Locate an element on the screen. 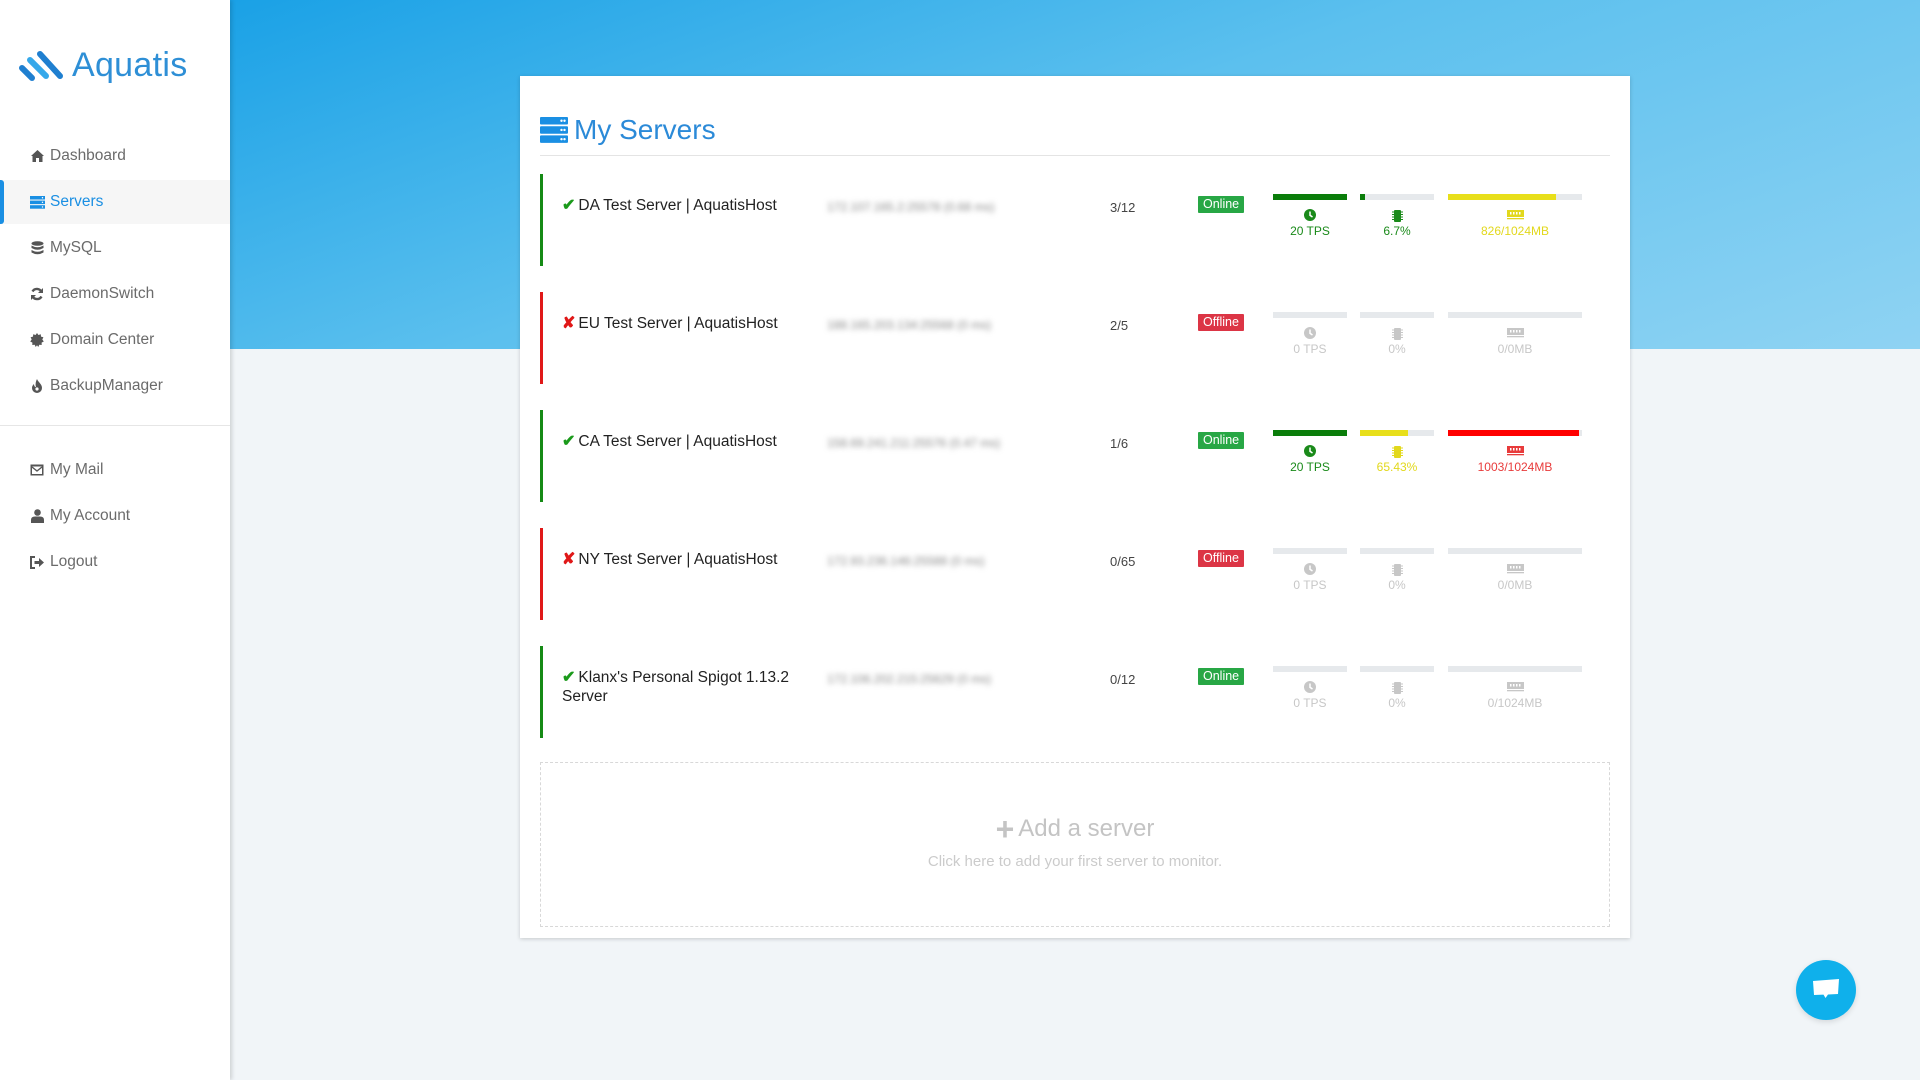 The width and height of the screenshot is (1920, 1080). server-name: ✔ DA Test Server | AquatisHost is located at coordinates (682, 205).